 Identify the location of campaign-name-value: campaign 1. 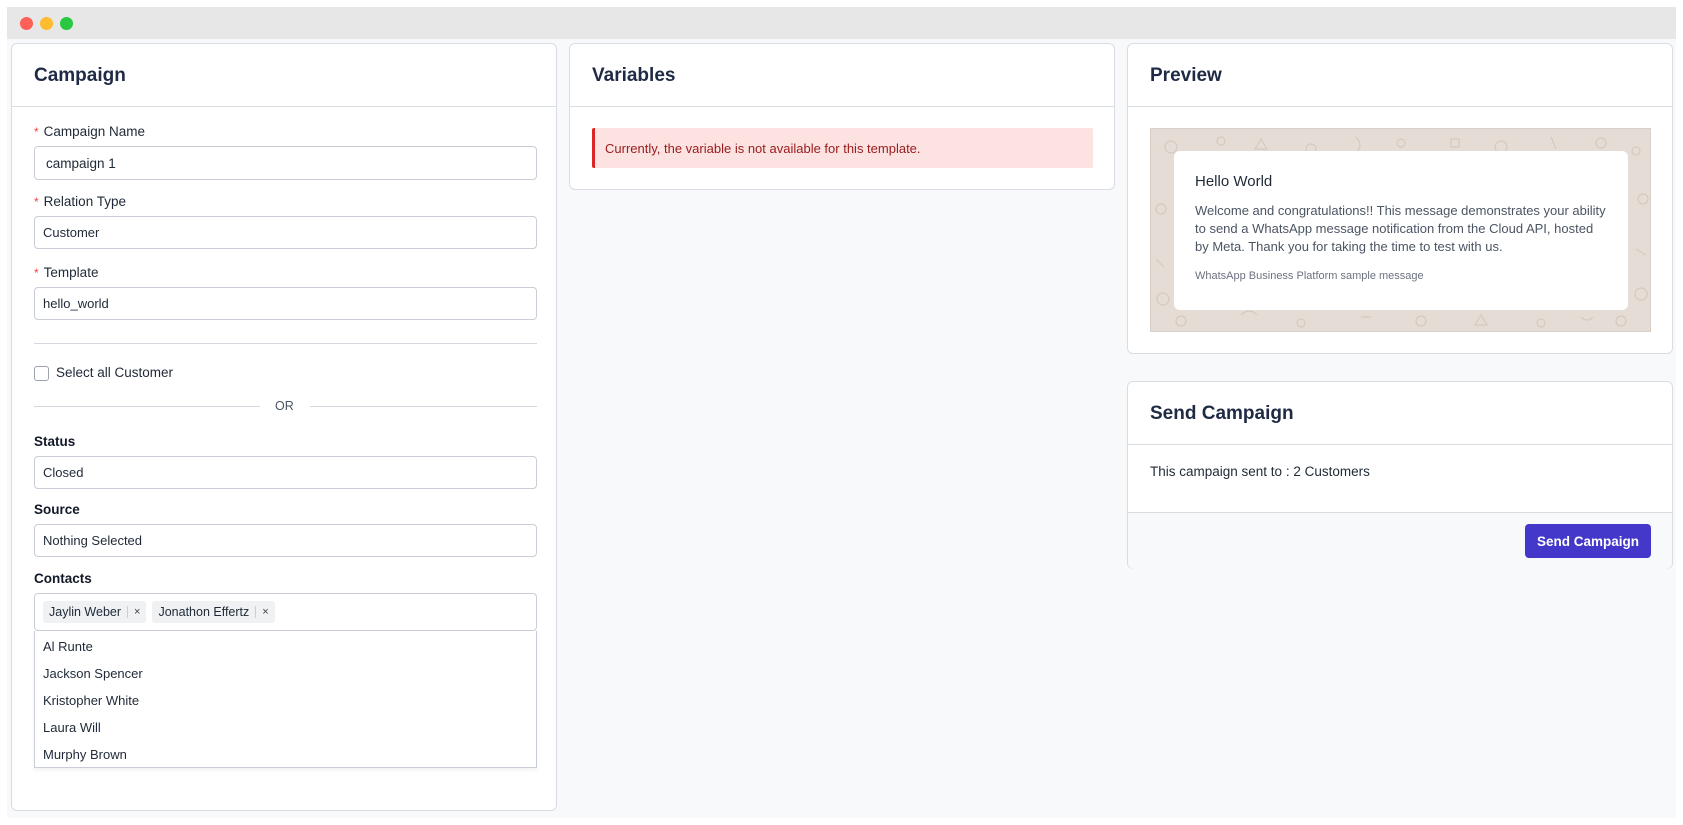
(81, 163).